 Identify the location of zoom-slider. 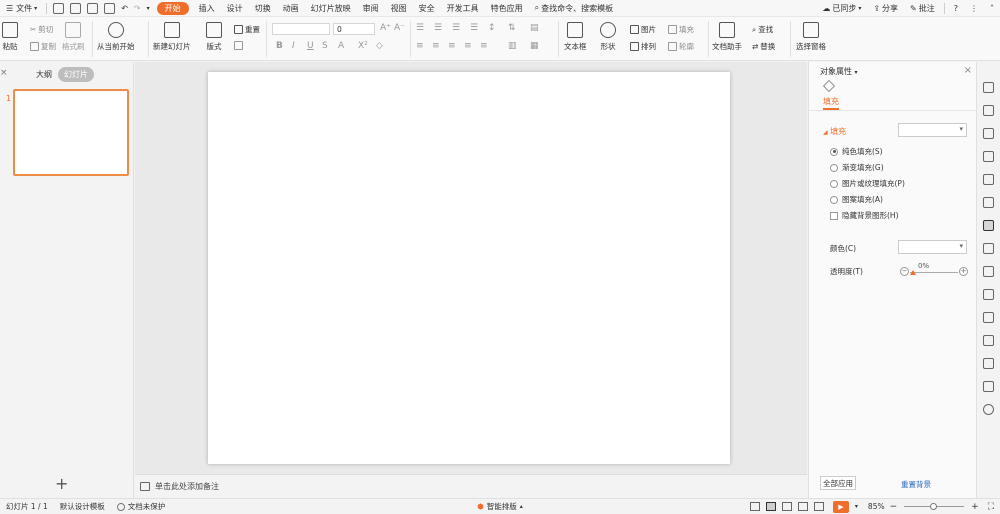
(934, 506).